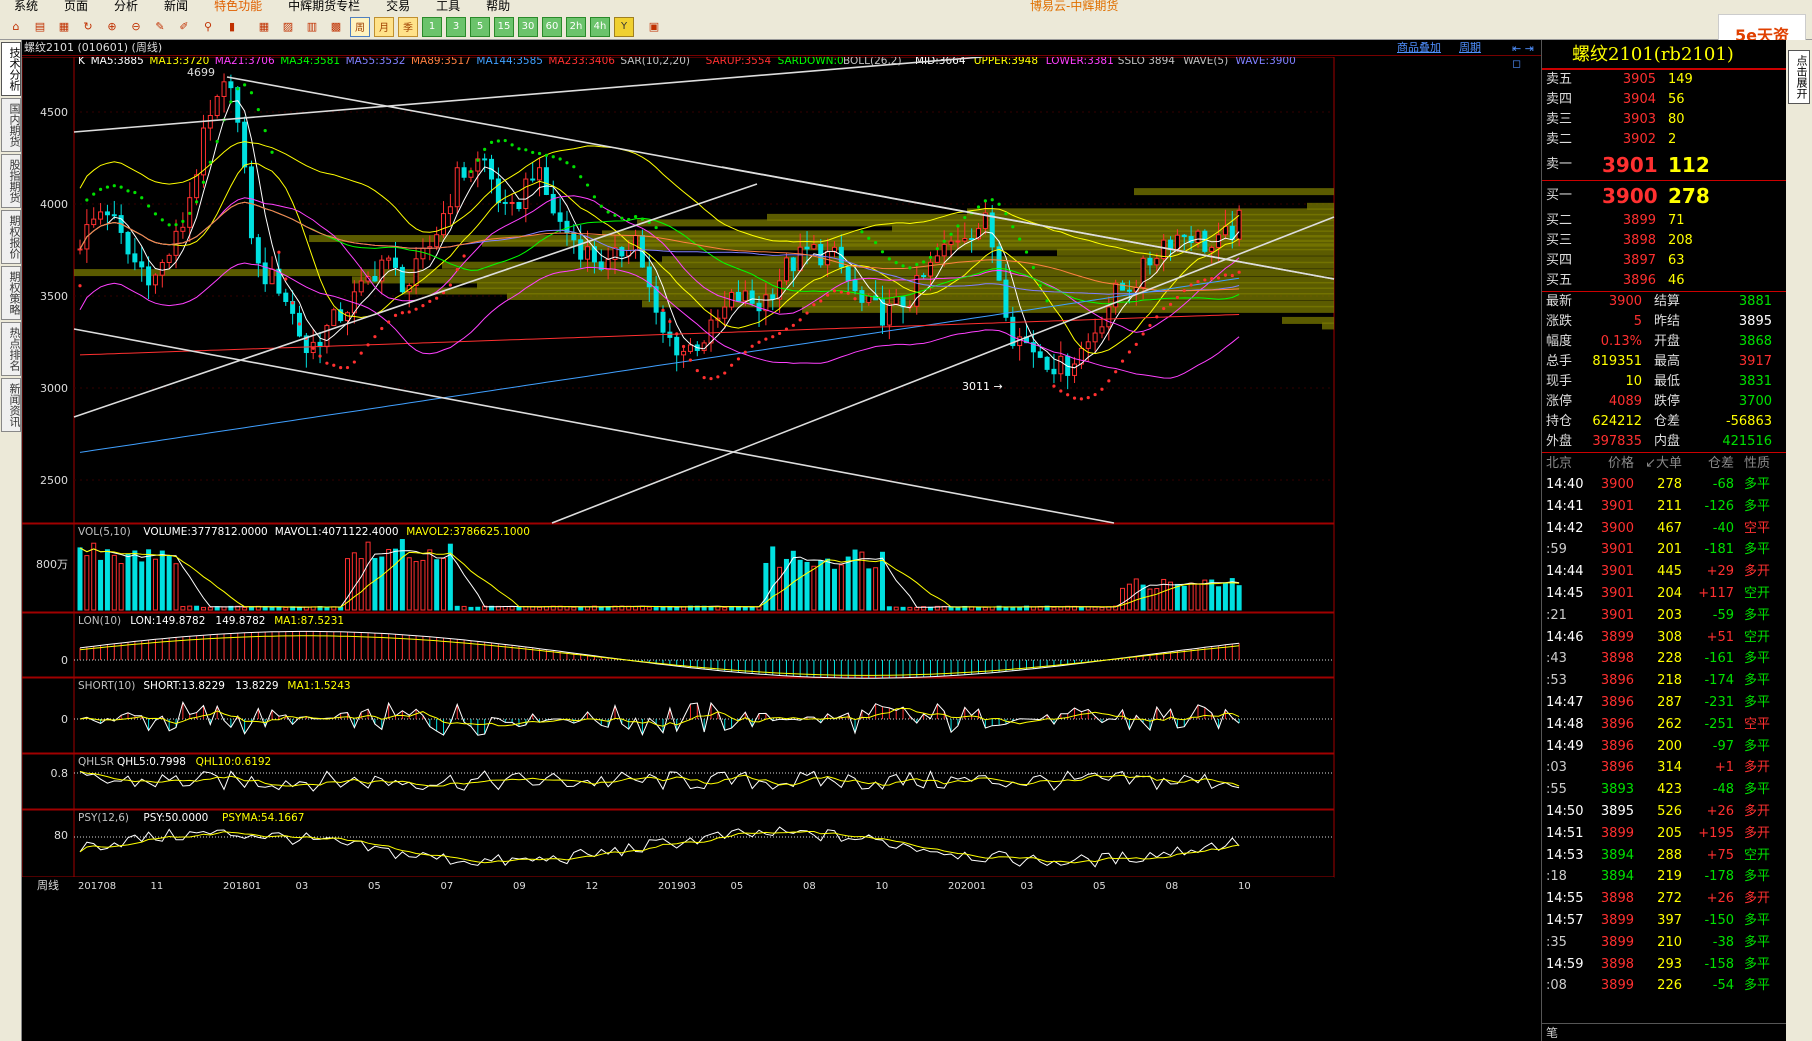 Image resolution: width=1812 pixels, height=1041 pixels. I want to click on pen-icon: ✐, so click(184, 27).